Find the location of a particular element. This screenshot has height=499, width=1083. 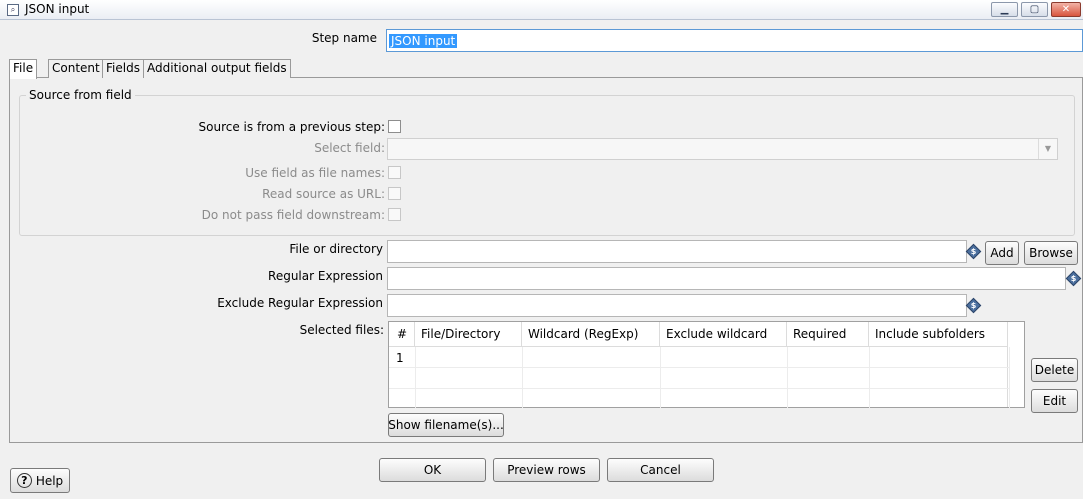

browse-button: Browse is located at coordinates (1051, 253).